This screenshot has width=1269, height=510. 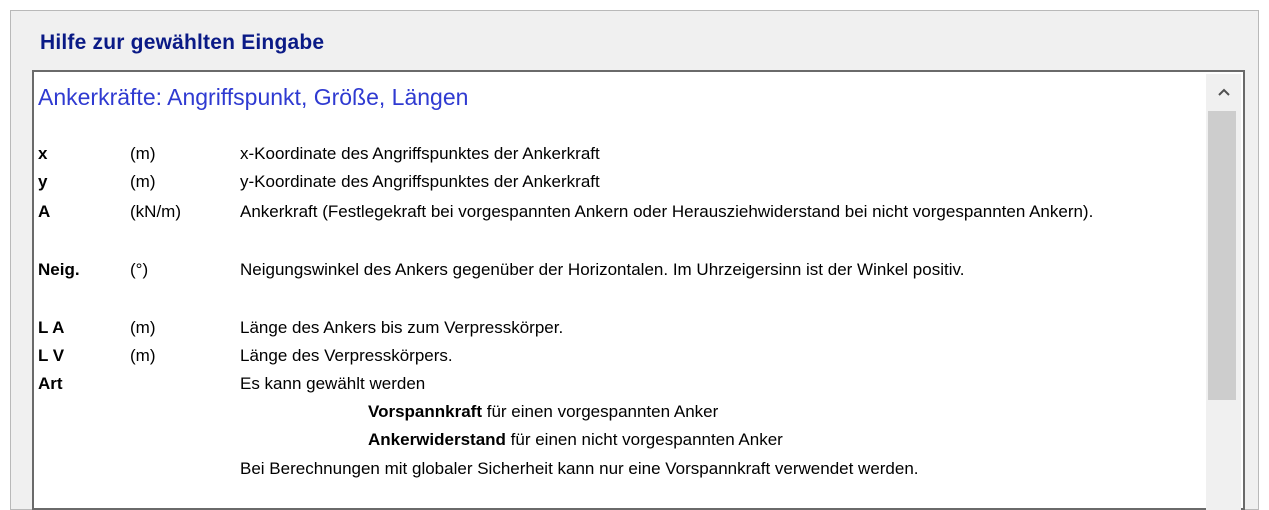 What do you see at coordinates (425, 411) in the screenshot?
I see `option-term: Vorspannkraft` at bounding box center [425, 411].